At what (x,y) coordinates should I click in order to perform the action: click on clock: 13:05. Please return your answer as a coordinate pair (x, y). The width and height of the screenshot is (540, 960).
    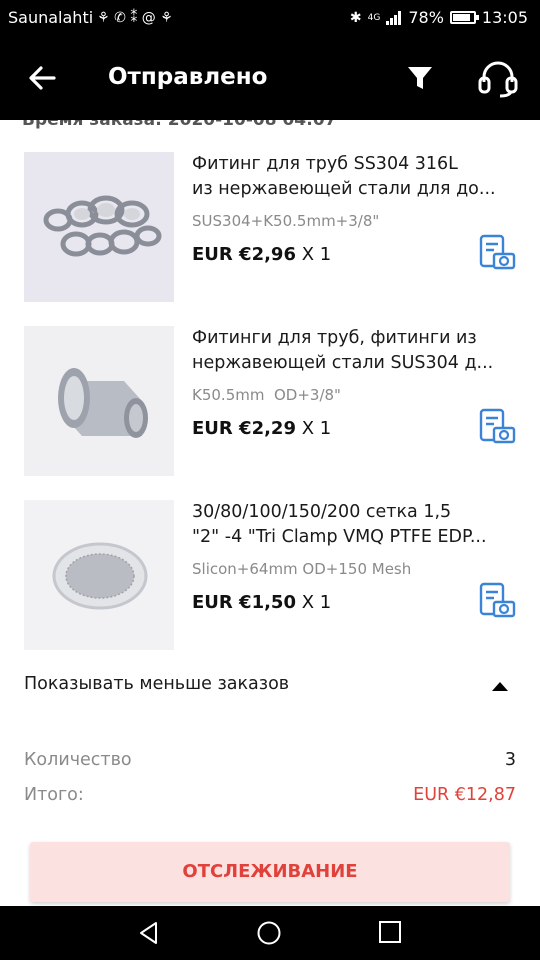
    Looking at the image, I should click on (504, 17).